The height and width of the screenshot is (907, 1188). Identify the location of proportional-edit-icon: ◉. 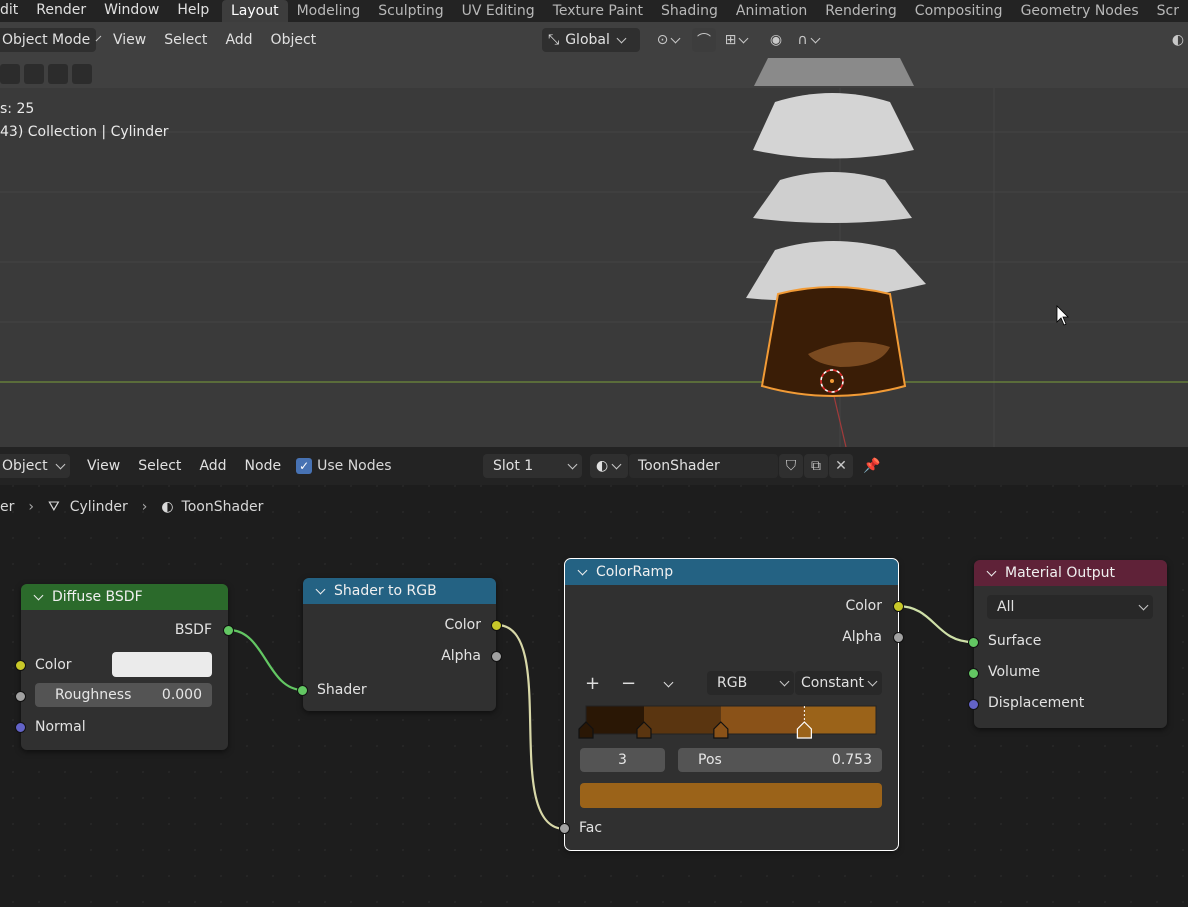
(776, 40).